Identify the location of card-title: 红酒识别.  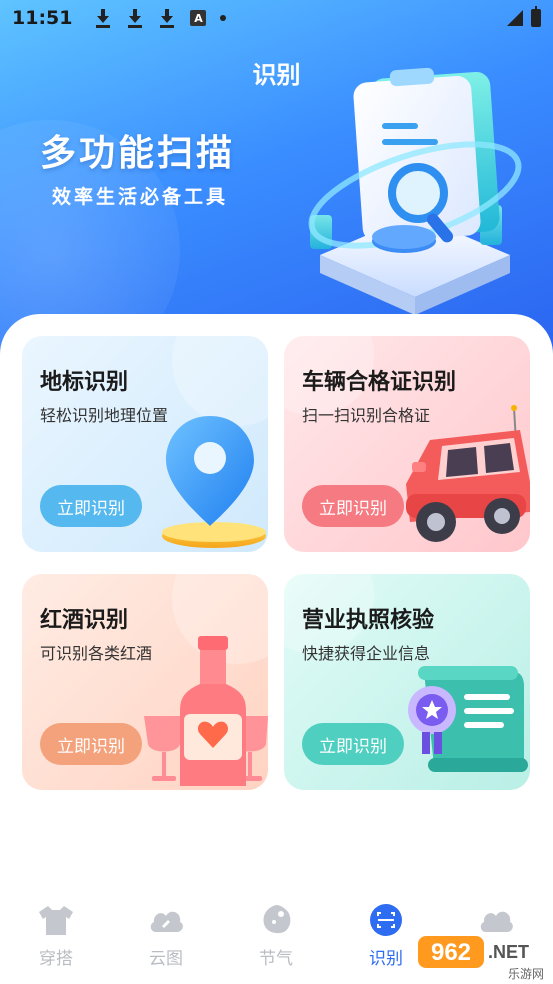
(84, 620).